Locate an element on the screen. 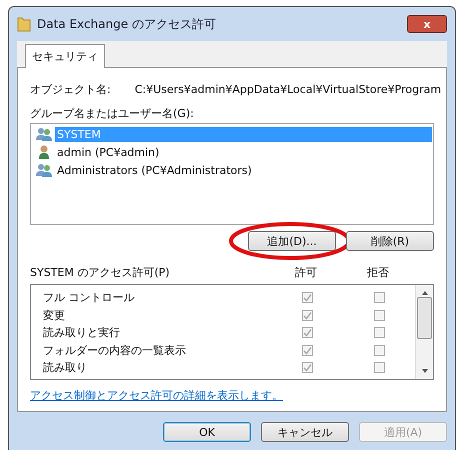  folder-icon is located at coordinates (24, 24).